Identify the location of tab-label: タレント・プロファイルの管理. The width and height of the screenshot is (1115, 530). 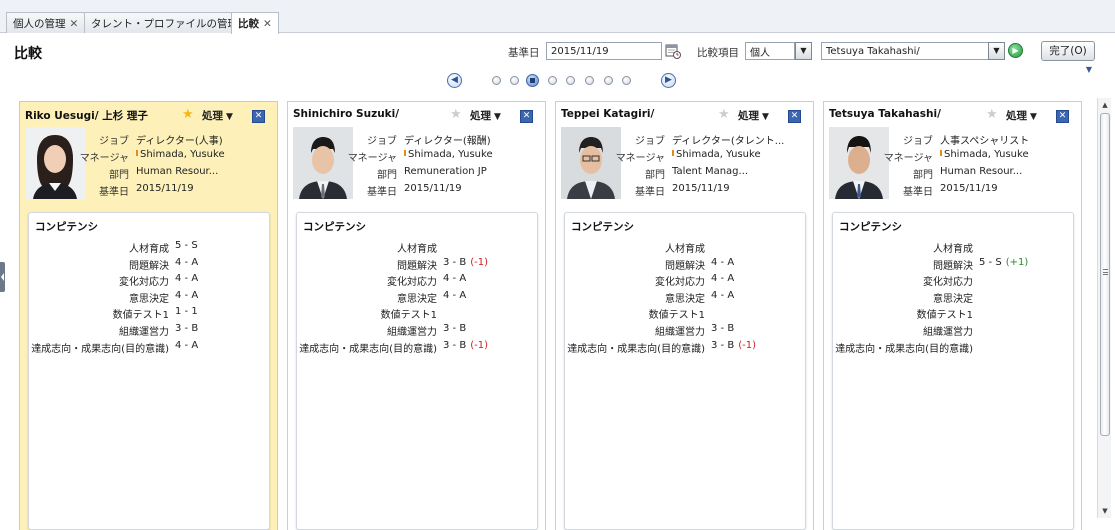
(164, 24).